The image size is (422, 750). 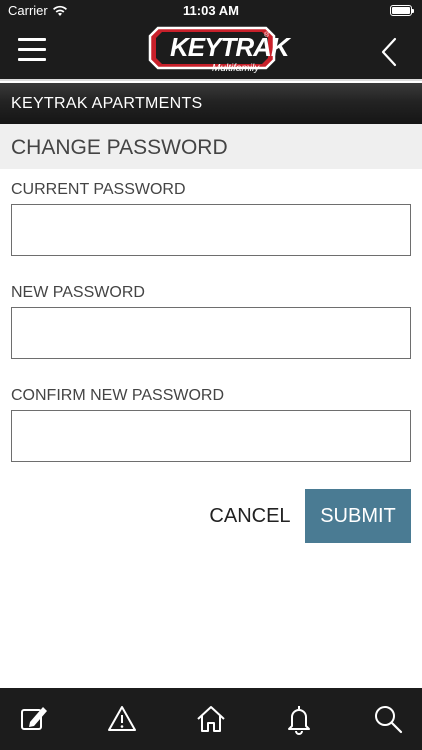 I want to click on confirm-password-label: CONFIRM NEW PASSWORD, so click(x=118, y=395).